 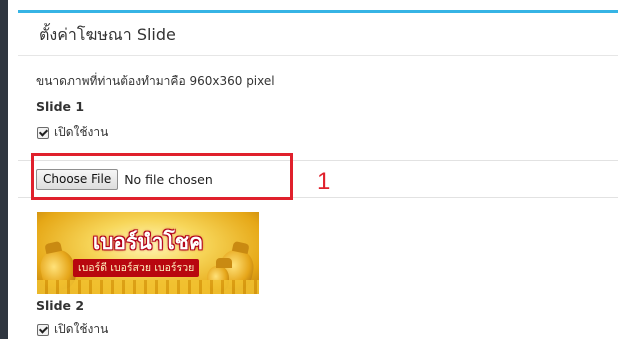 What do you see at coordinates (107, 34) in the screenshot?
I see `panel-title: ตั้งค่าโฆษณา Slide` at bounding box center [107, 34].